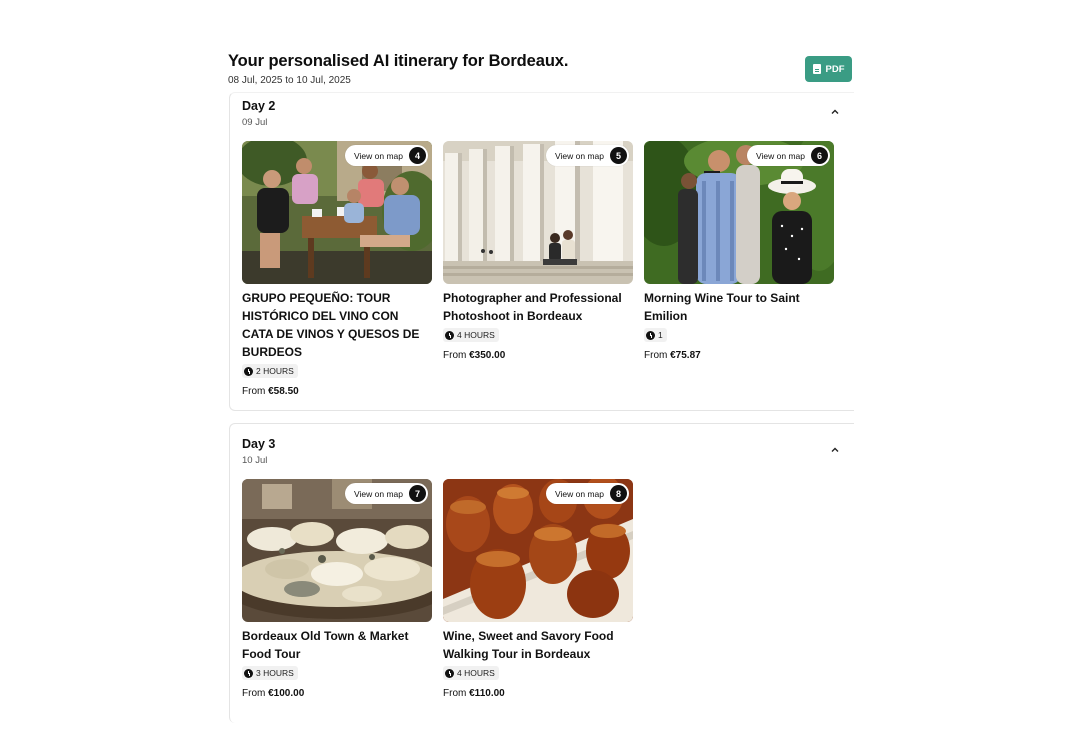 The image size is (1080, 742). What do you see at coordinates (417, 155) in the screenshot?
I see `stop-number-badge: 4` at bounding box center [417, 155].